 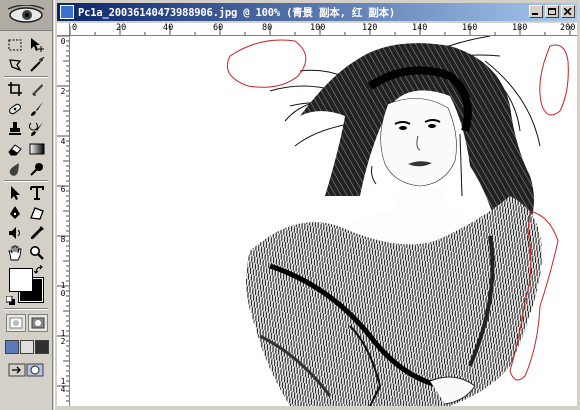 I want to click on close-icon, so click(x=568, y=11).